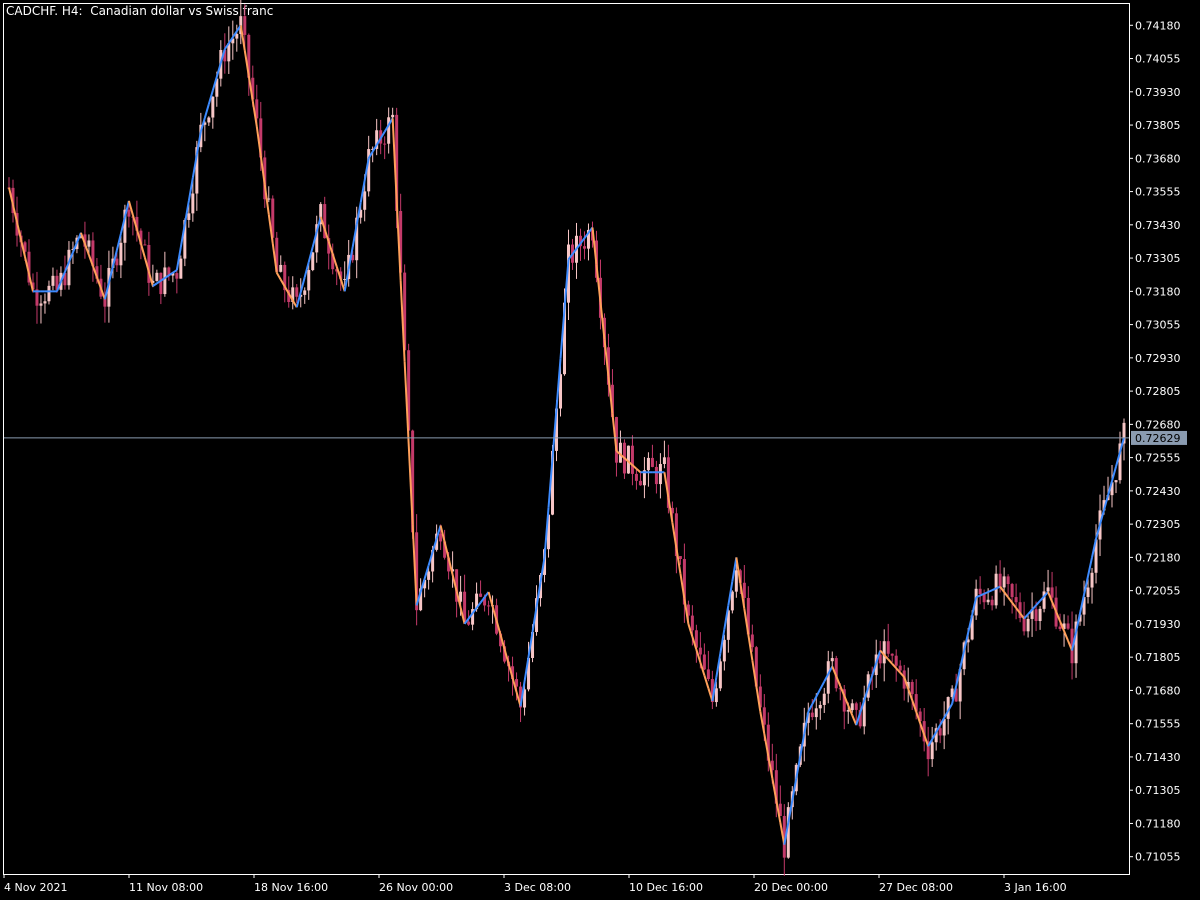 The width and height of the screenshot is (1200, 900). What do you see at coordinates (1158, 158) in the screenshot?
I see `y-tick-label: 0.73680` at bounding box center [1158, 158].